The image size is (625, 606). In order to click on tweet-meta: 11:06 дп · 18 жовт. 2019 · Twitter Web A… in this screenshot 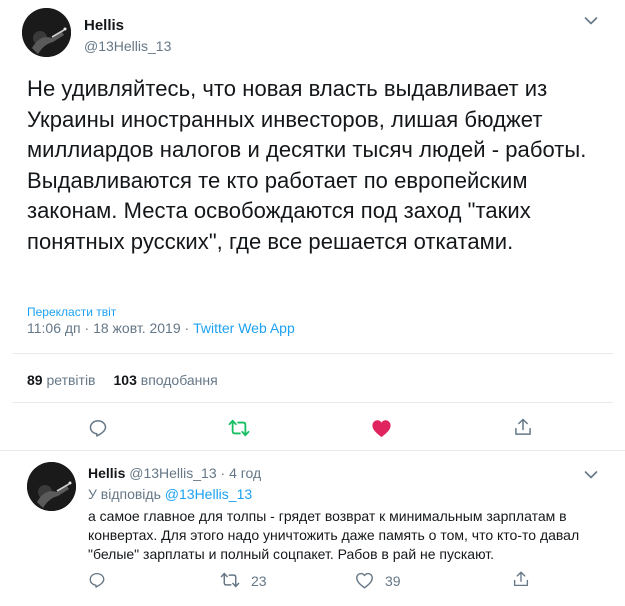, I will do `click(161, 328)`.